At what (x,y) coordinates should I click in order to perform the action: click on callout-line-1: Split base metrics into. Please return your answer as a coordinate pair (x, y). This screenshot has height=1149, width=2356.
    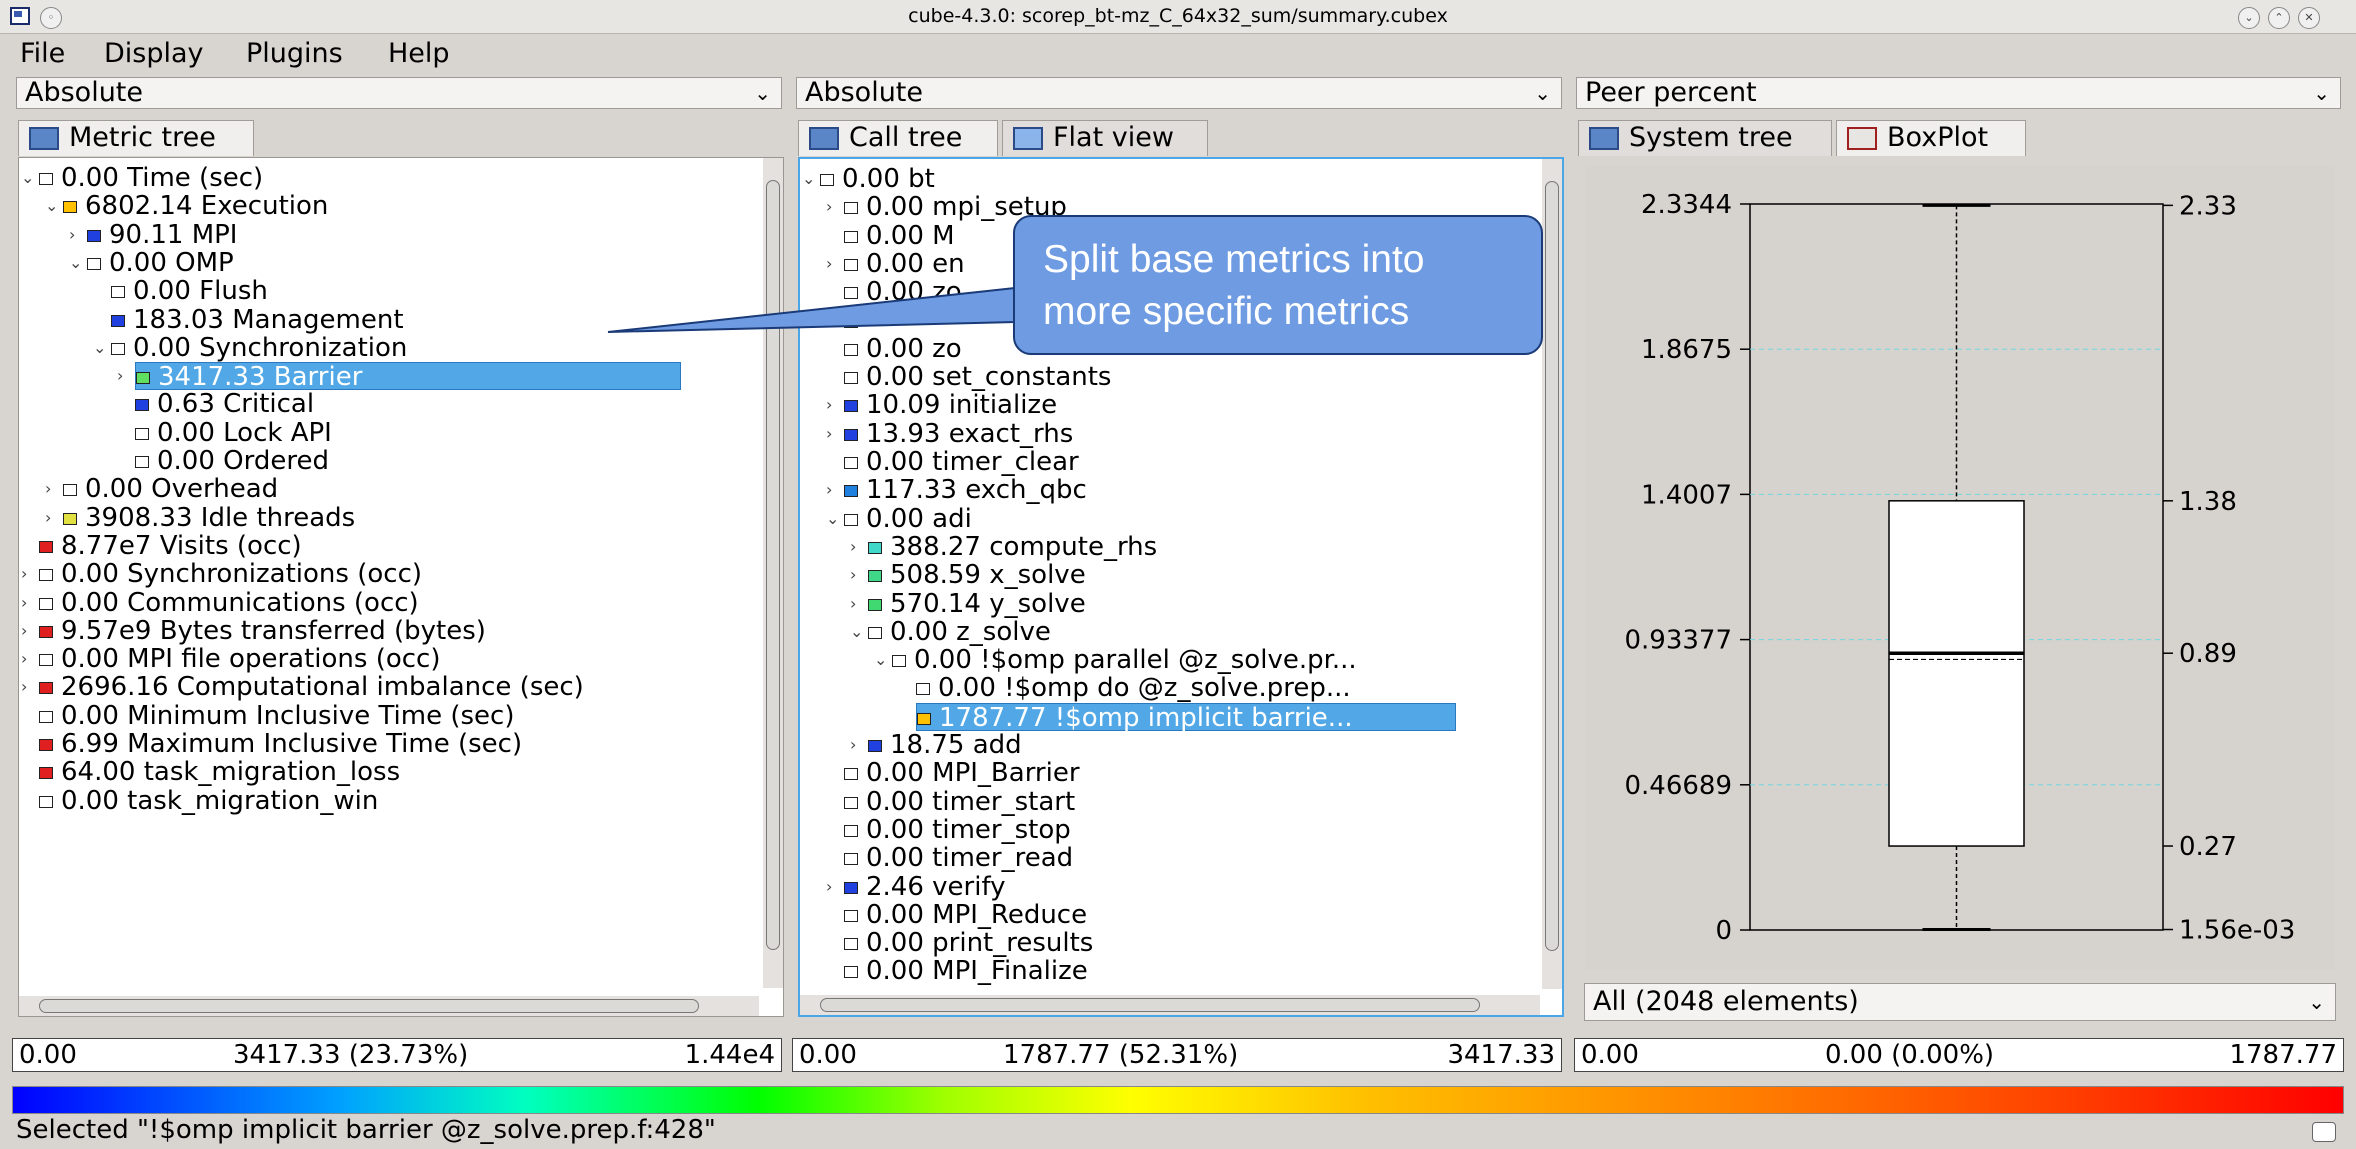
    Looking at the image, I should click on (1234, 259).